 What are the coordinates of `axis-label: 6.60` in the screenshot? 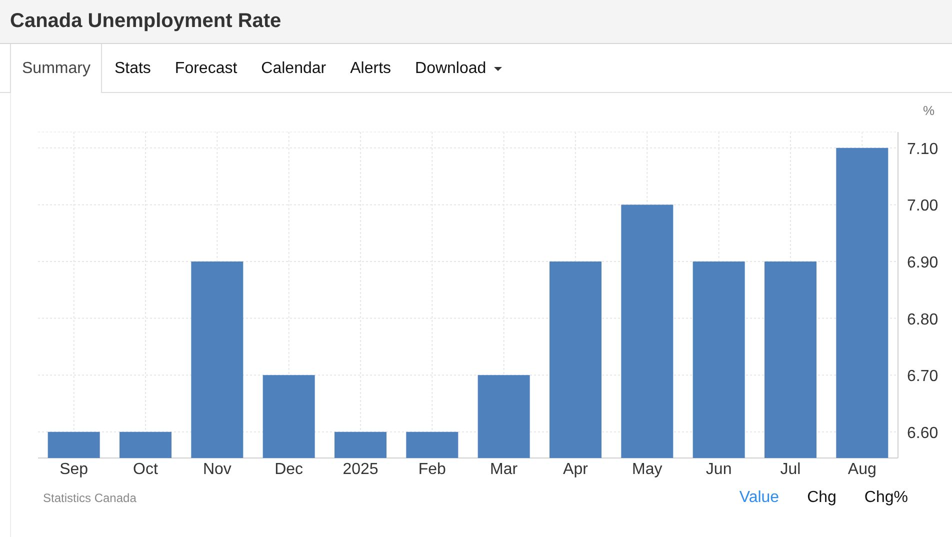 It's located at (922, 433).